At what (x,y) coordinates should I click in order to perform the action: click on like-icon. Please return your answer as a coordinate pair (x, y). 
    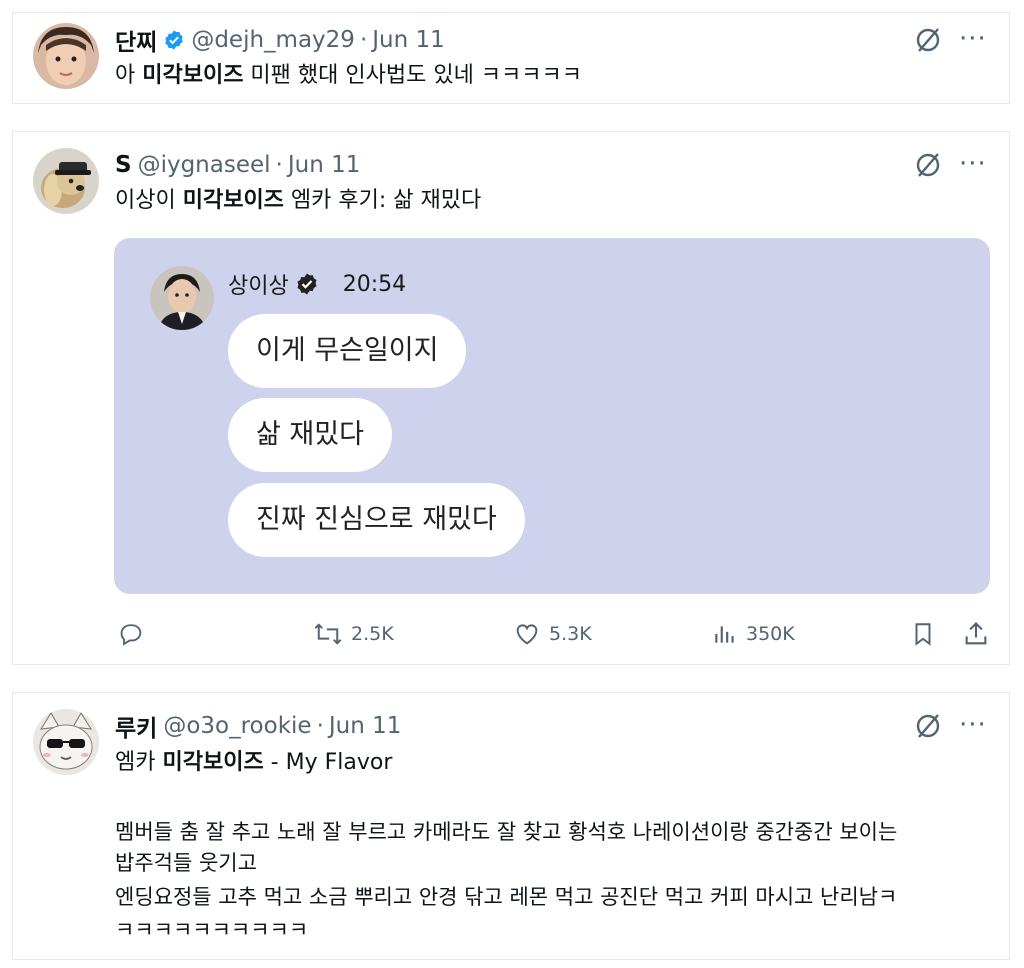
    Looking at the image, I should click on (527, 634).